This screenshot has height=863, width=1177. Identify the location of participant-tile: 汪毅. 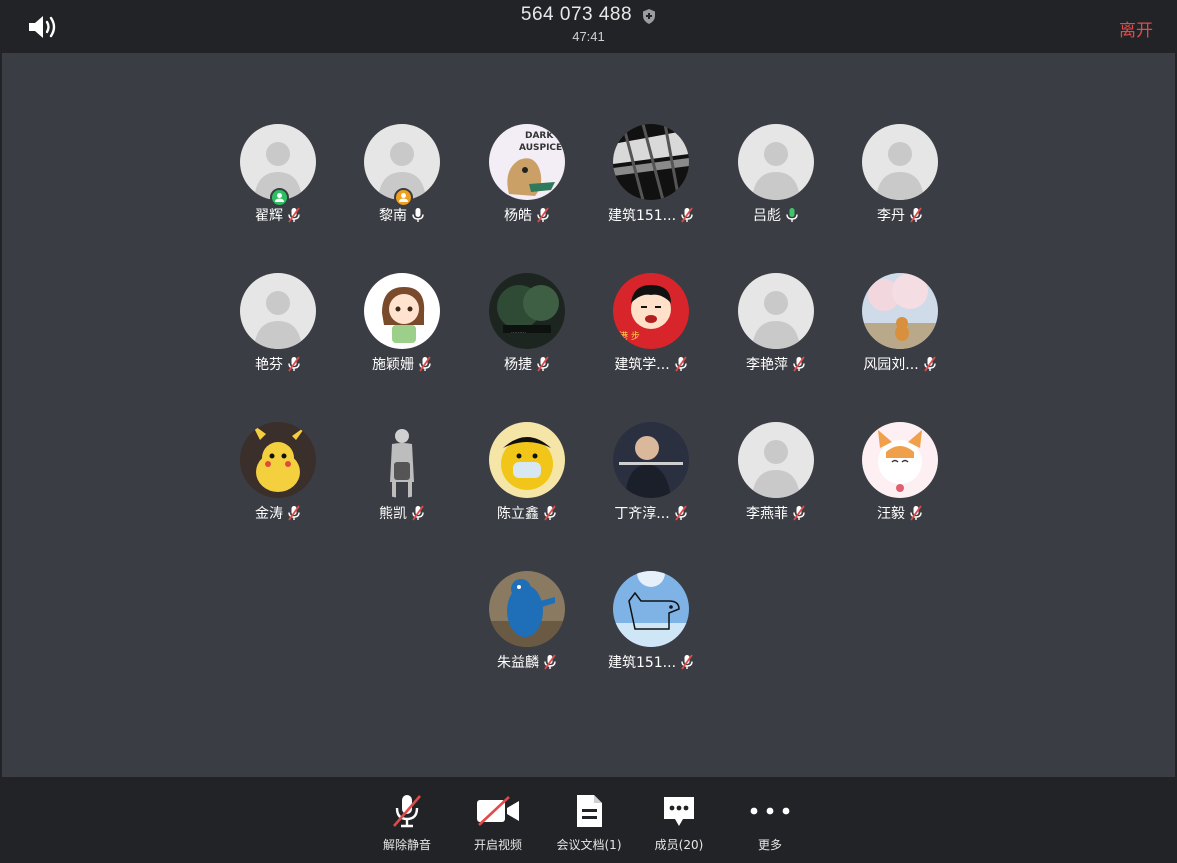
(900, 487).